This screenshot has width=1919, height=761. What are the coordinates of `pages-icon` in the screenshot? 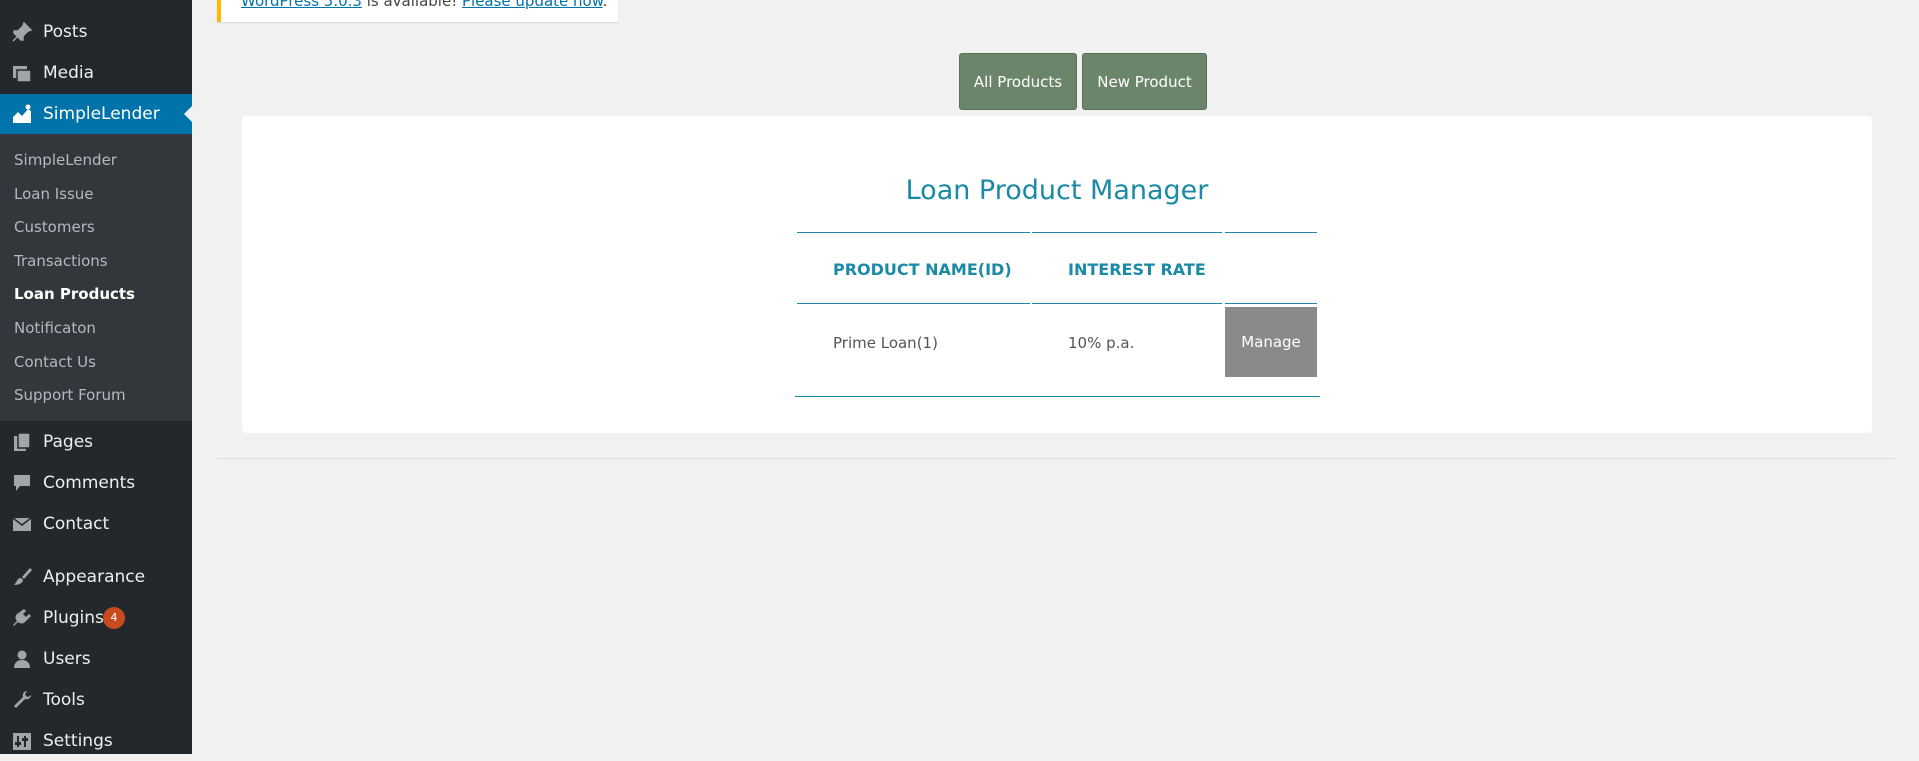 It's located at (22, 442).